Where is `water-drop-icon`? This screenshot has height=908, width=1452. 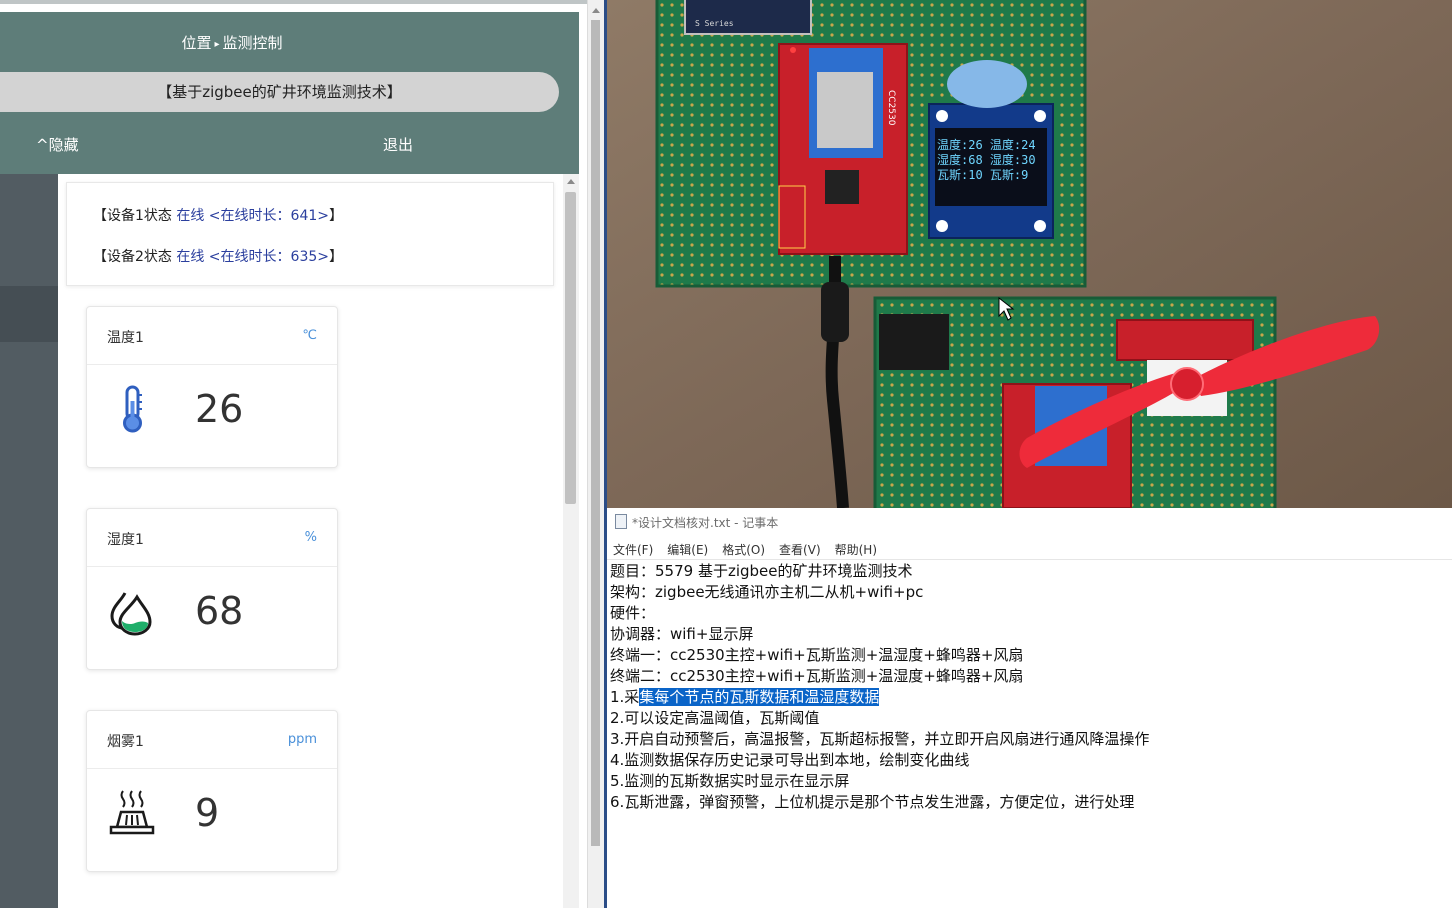
water-drop-icon is located at coordinates (131, 614).